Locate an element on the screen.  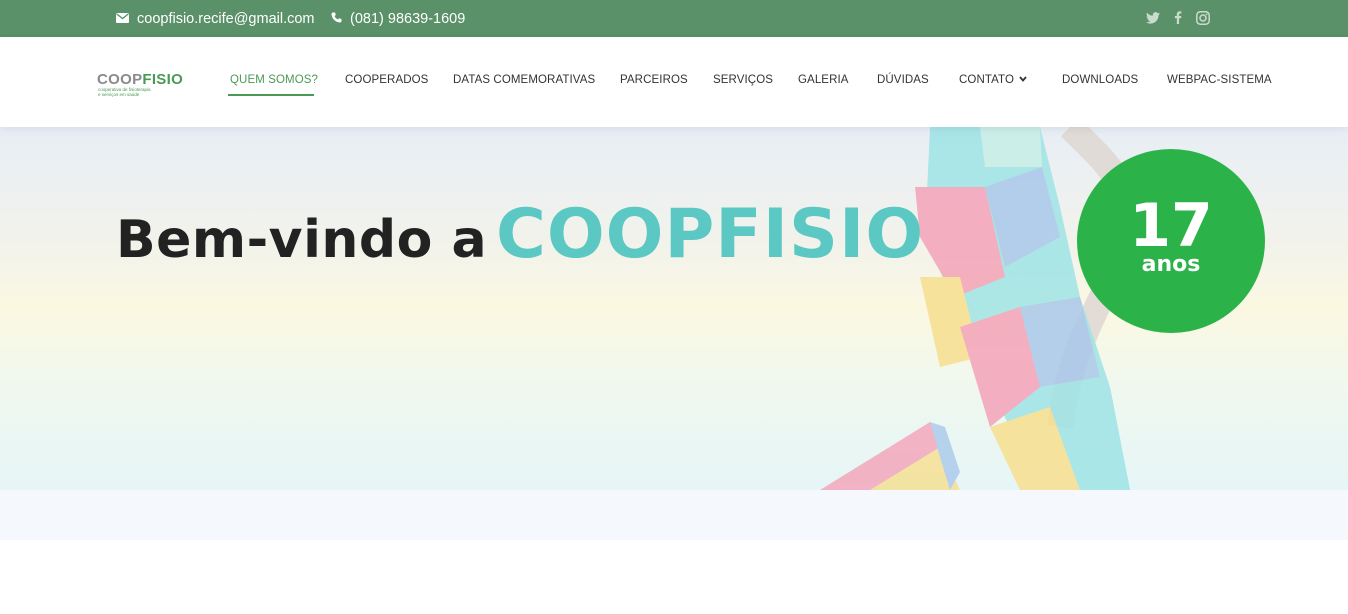
active-nav-underline is located at coordinates (271, 95).